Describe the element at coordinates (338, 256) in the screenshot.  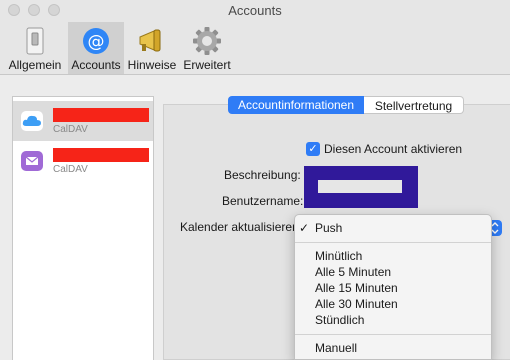
I see `menu-item-minuetlich: Minütlich` at that location.